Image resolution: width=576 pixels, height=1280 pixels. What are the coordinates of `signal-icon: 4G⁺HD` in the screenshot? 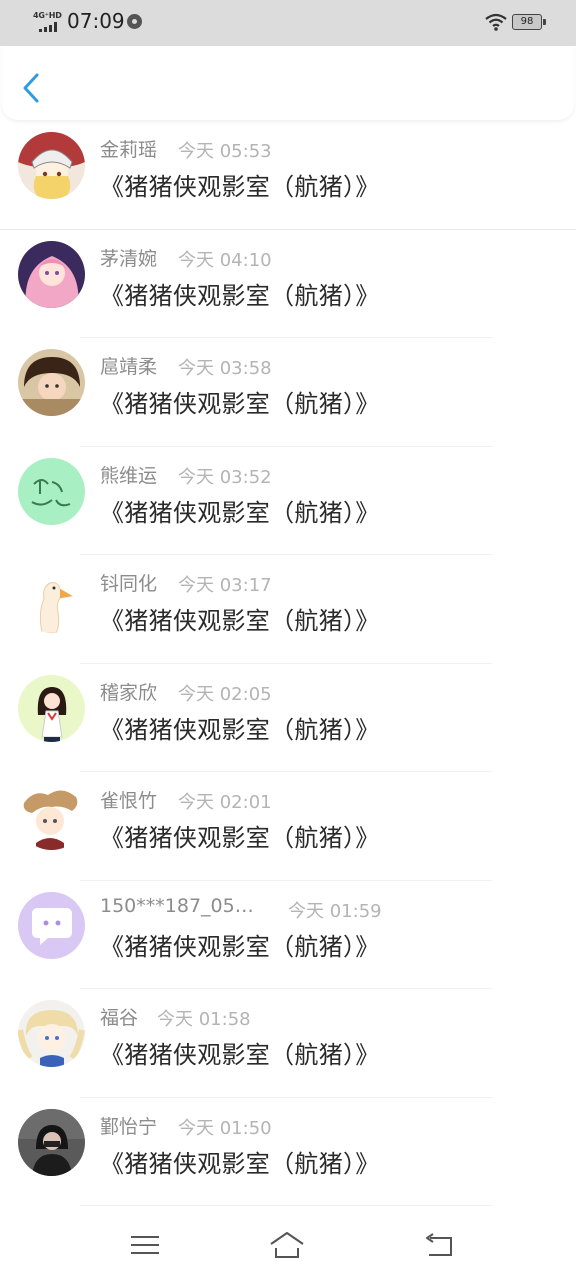 It's located at (48, 23).